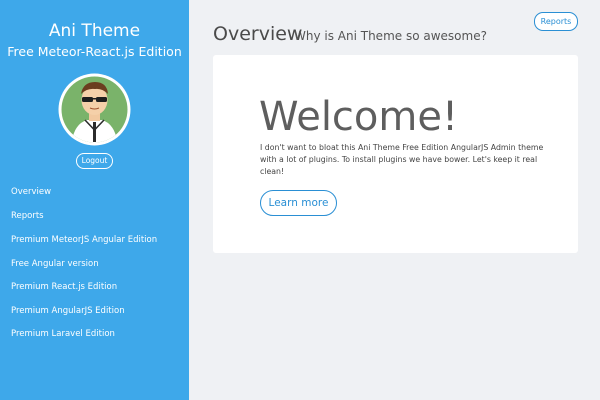 This screenshot has height=400, width=600. I want to click on page-subtitle: Why is Ani Theme so awesome?, so click(390, 36).